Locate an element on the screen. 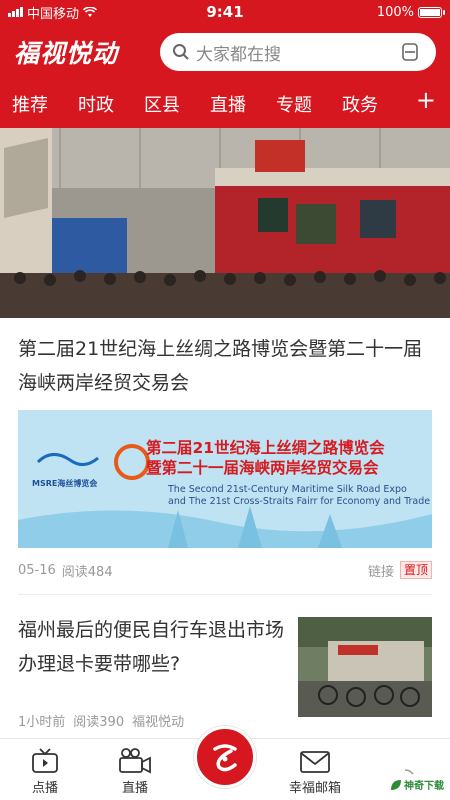 The width and height of the screenshot is (450, 800). channel-nav: 推荐 时政 区县 直播 专题 政务 is located at coordinates (225, 104).